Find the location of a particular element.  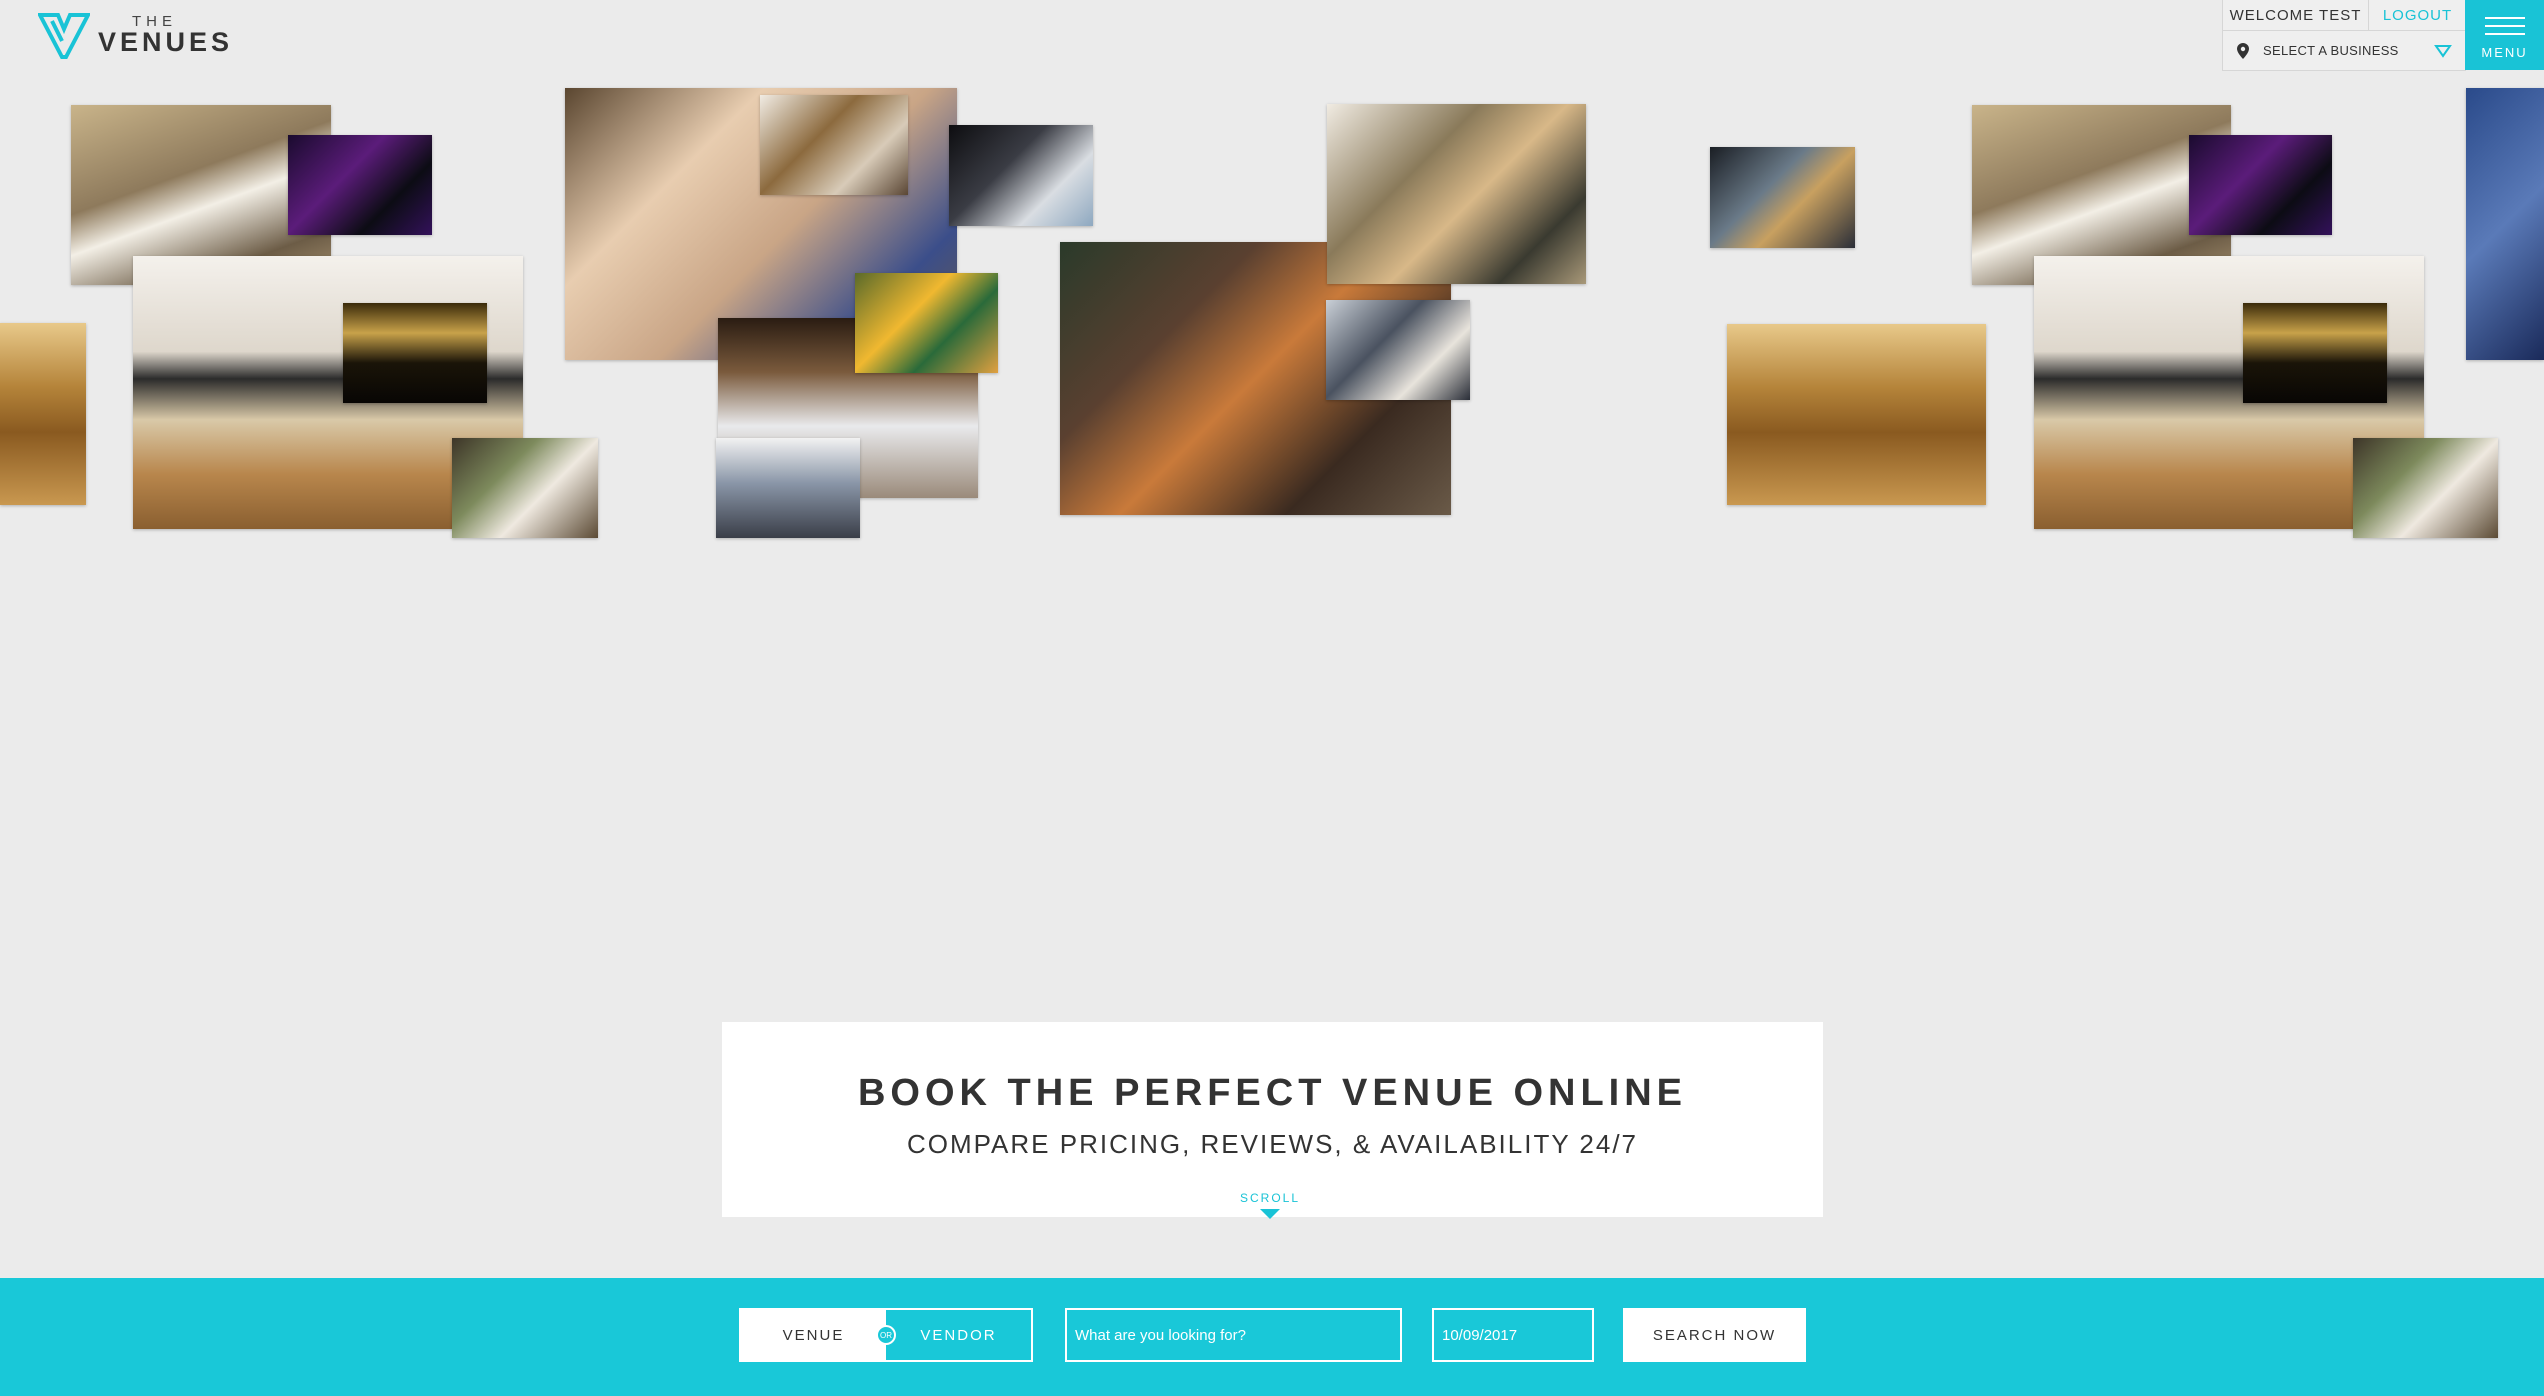

menu-button: MENU is located at coordinates (2504, 35).